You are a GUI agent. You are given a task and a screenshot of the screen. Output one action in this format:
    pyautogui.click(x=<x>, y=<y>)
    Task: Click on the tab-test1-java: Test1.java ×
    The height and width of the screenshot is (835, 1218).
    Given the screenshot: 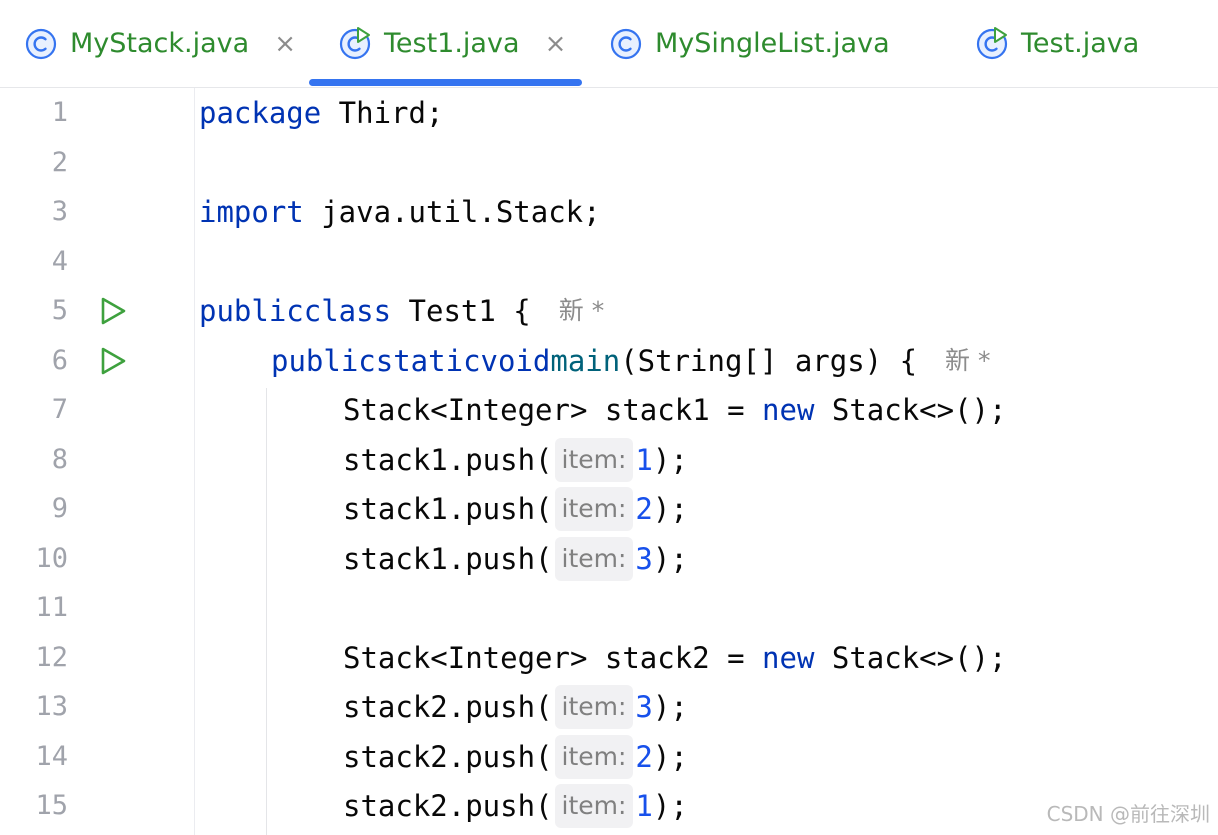 What is the action you would take?
    pyautogui.click(x=452, y=43)
    